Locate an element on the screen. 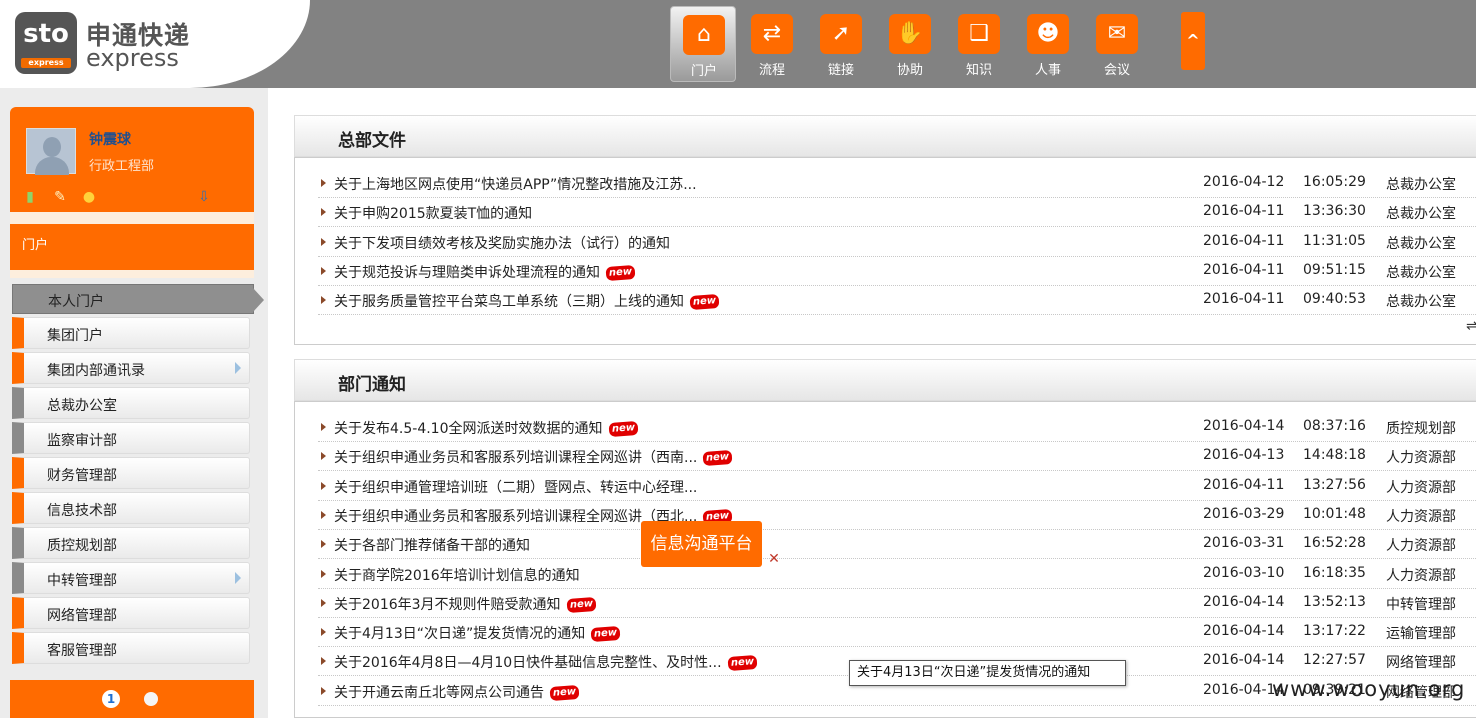 The image size is (1476, 718). item-title: 关于商学院2016年培训计划信息的通知 is located at coordinates (457, 576).